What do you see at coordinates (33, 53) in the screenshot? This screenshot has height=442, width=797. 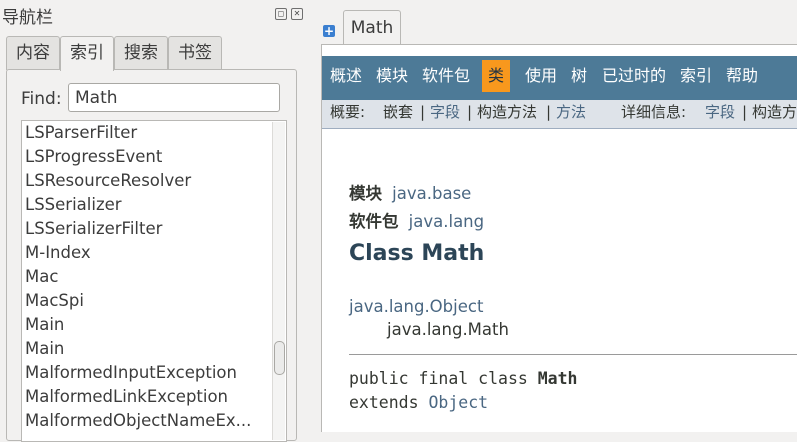 I see `tab-contents: 内容` at bounding box center [33, 53].